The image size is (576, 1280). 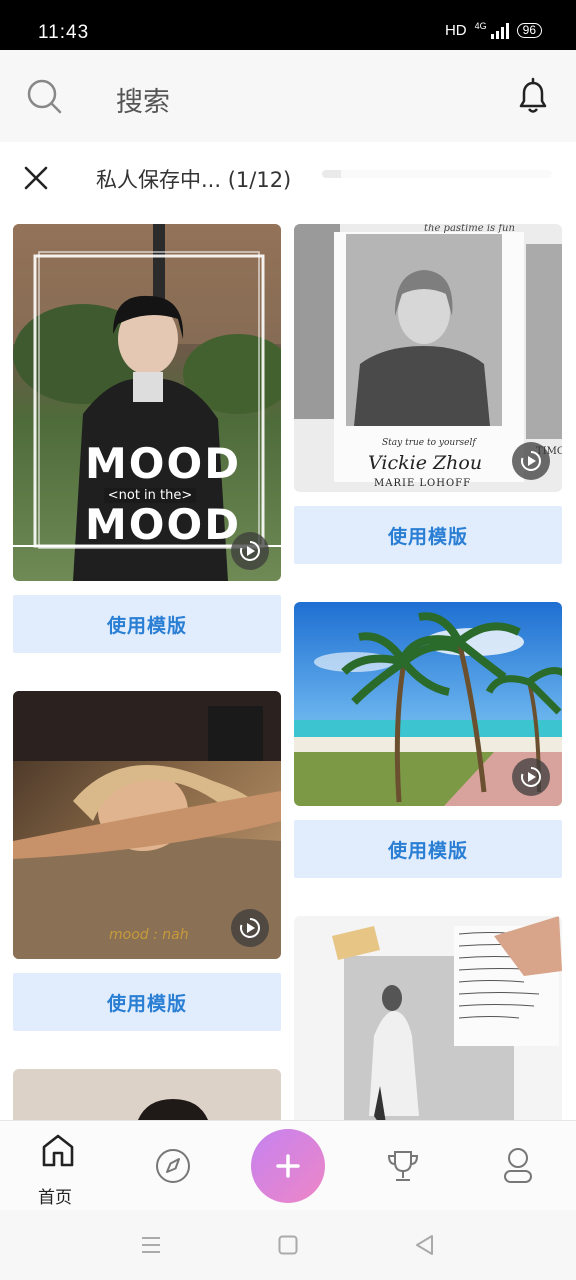 What do you see at coordinates (147, 402) in the screenshot?
I see `template-thumbnail-mood: MOOD <not in the> MOOD` at bounding box center [147, 402].